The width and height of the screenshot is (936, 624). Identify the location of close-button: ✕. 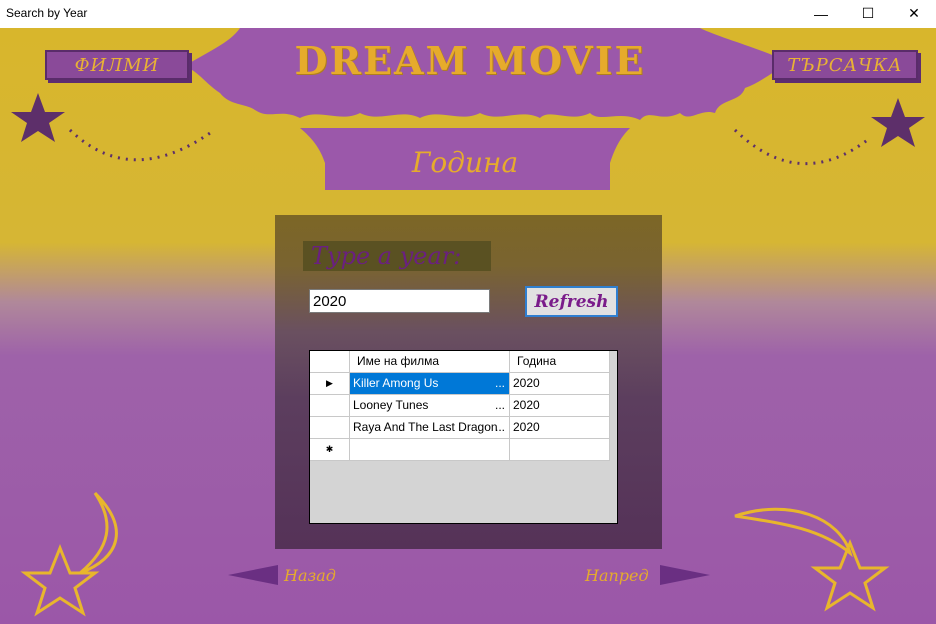
(913, 13).